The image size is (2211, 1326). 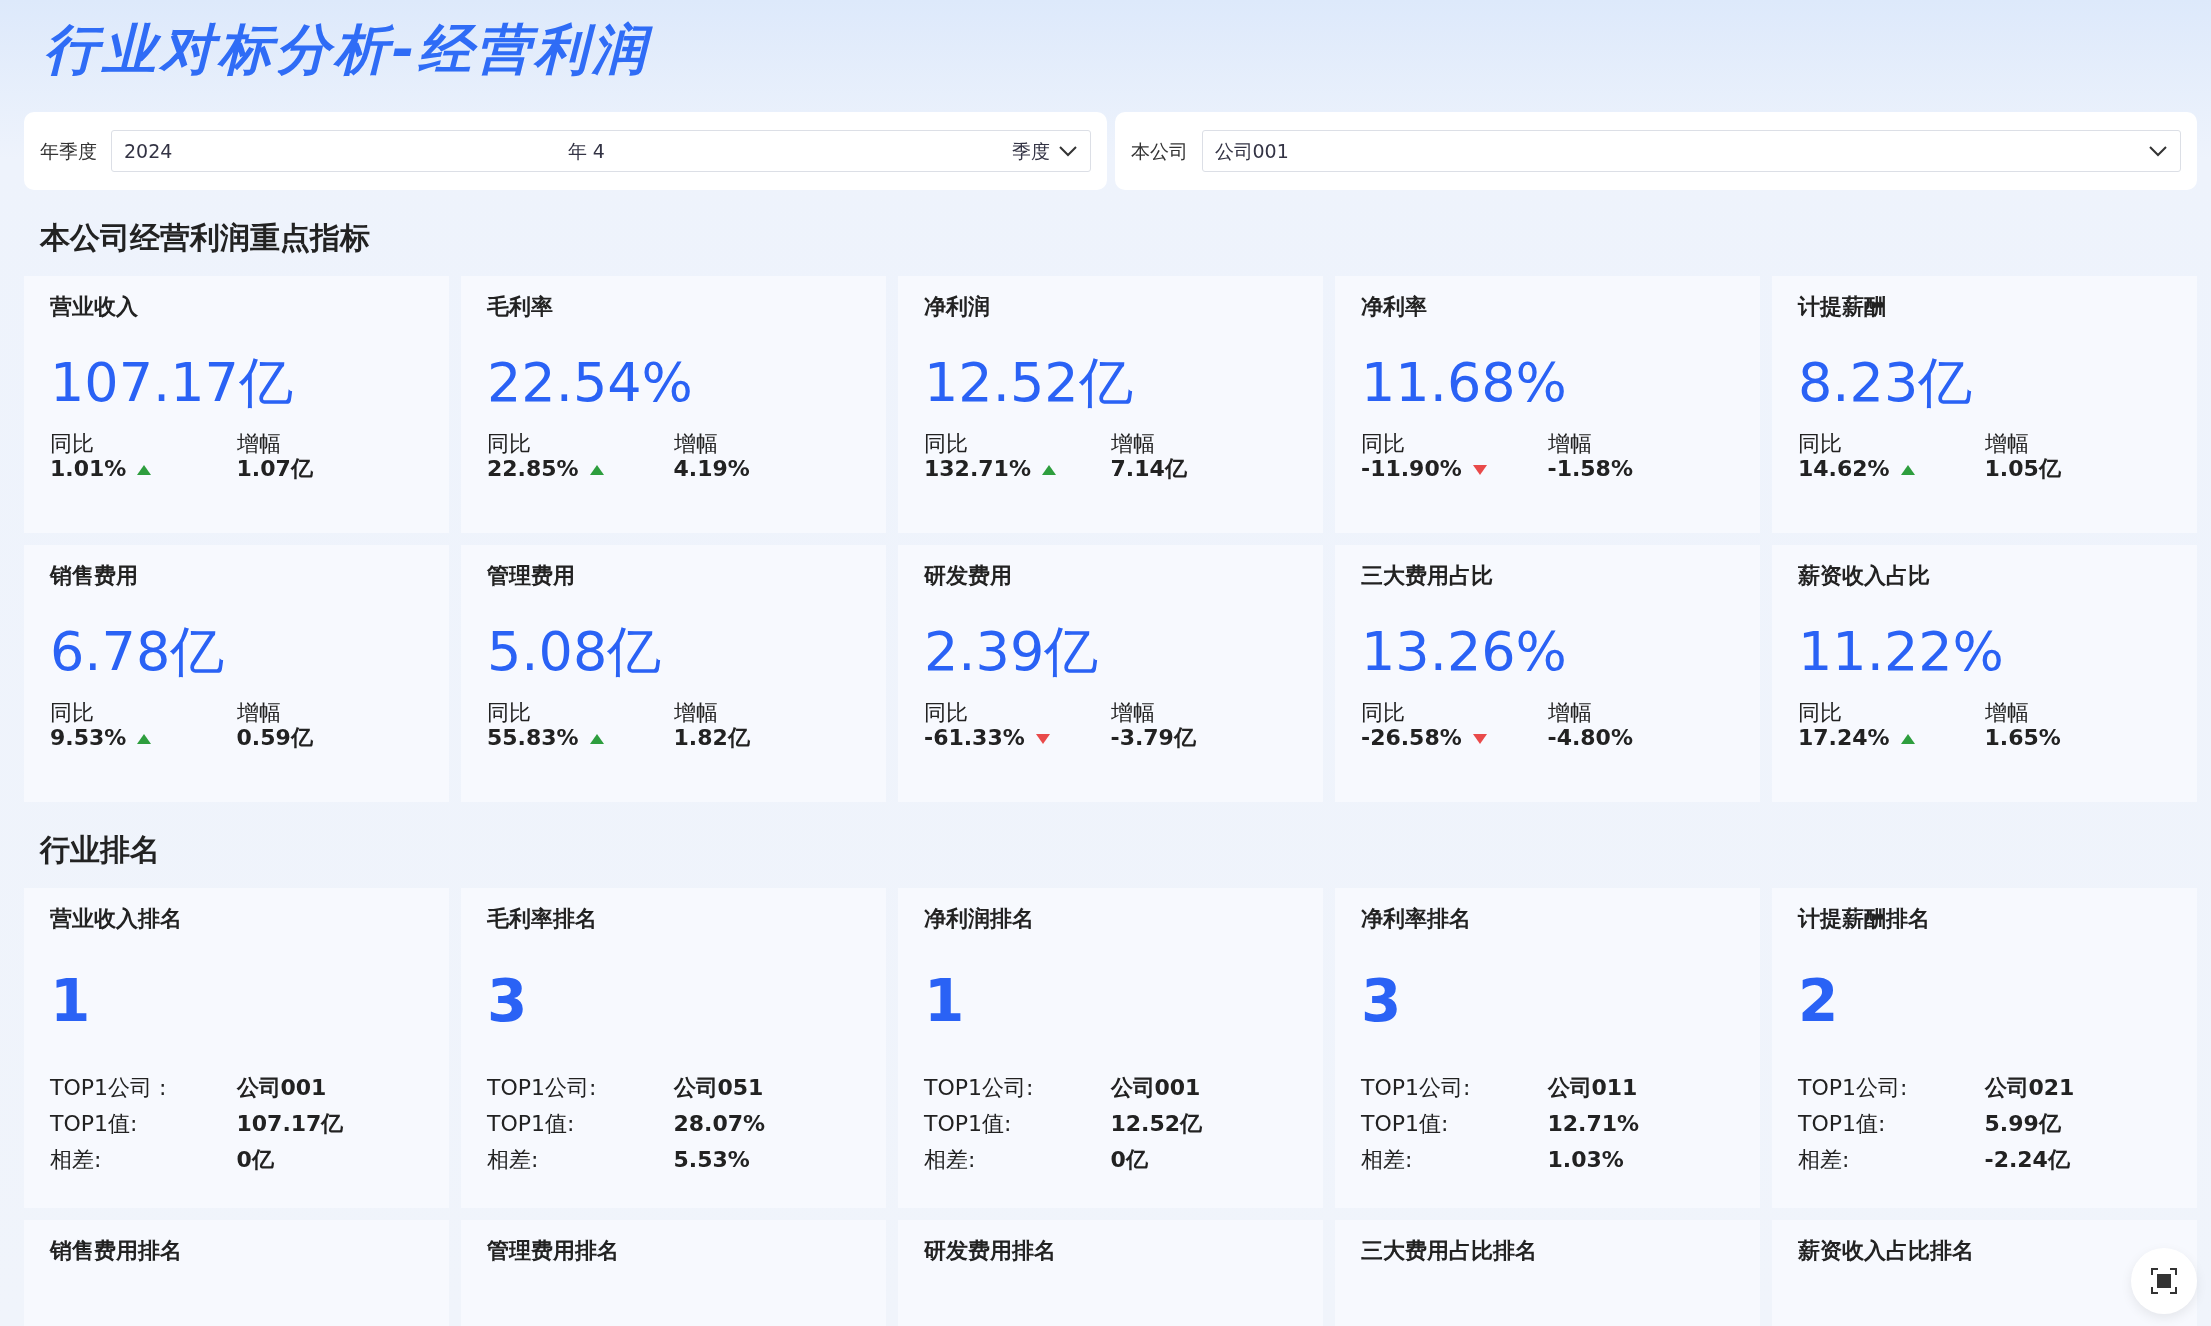 What do you see at coordinates (957, 307) in the screenshot?
I see `metric-name: 净利润` at bounding box center [957, 307].